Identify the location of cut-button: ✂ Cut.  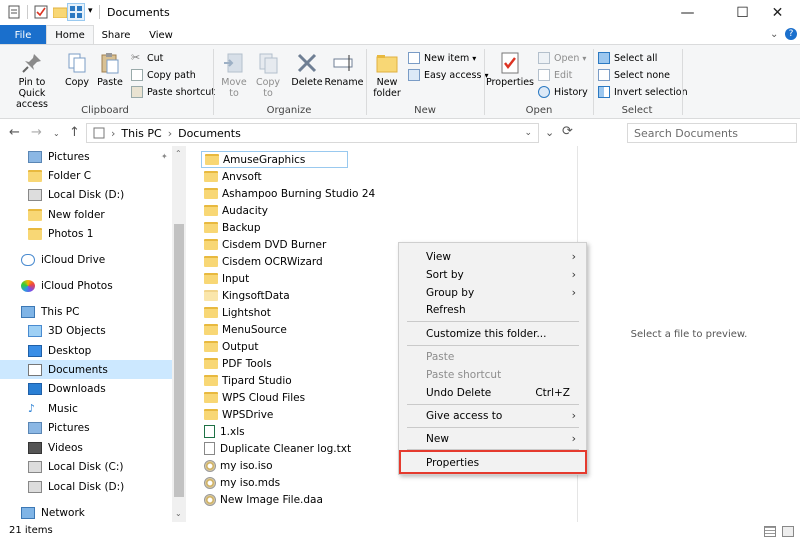
(147, 58).